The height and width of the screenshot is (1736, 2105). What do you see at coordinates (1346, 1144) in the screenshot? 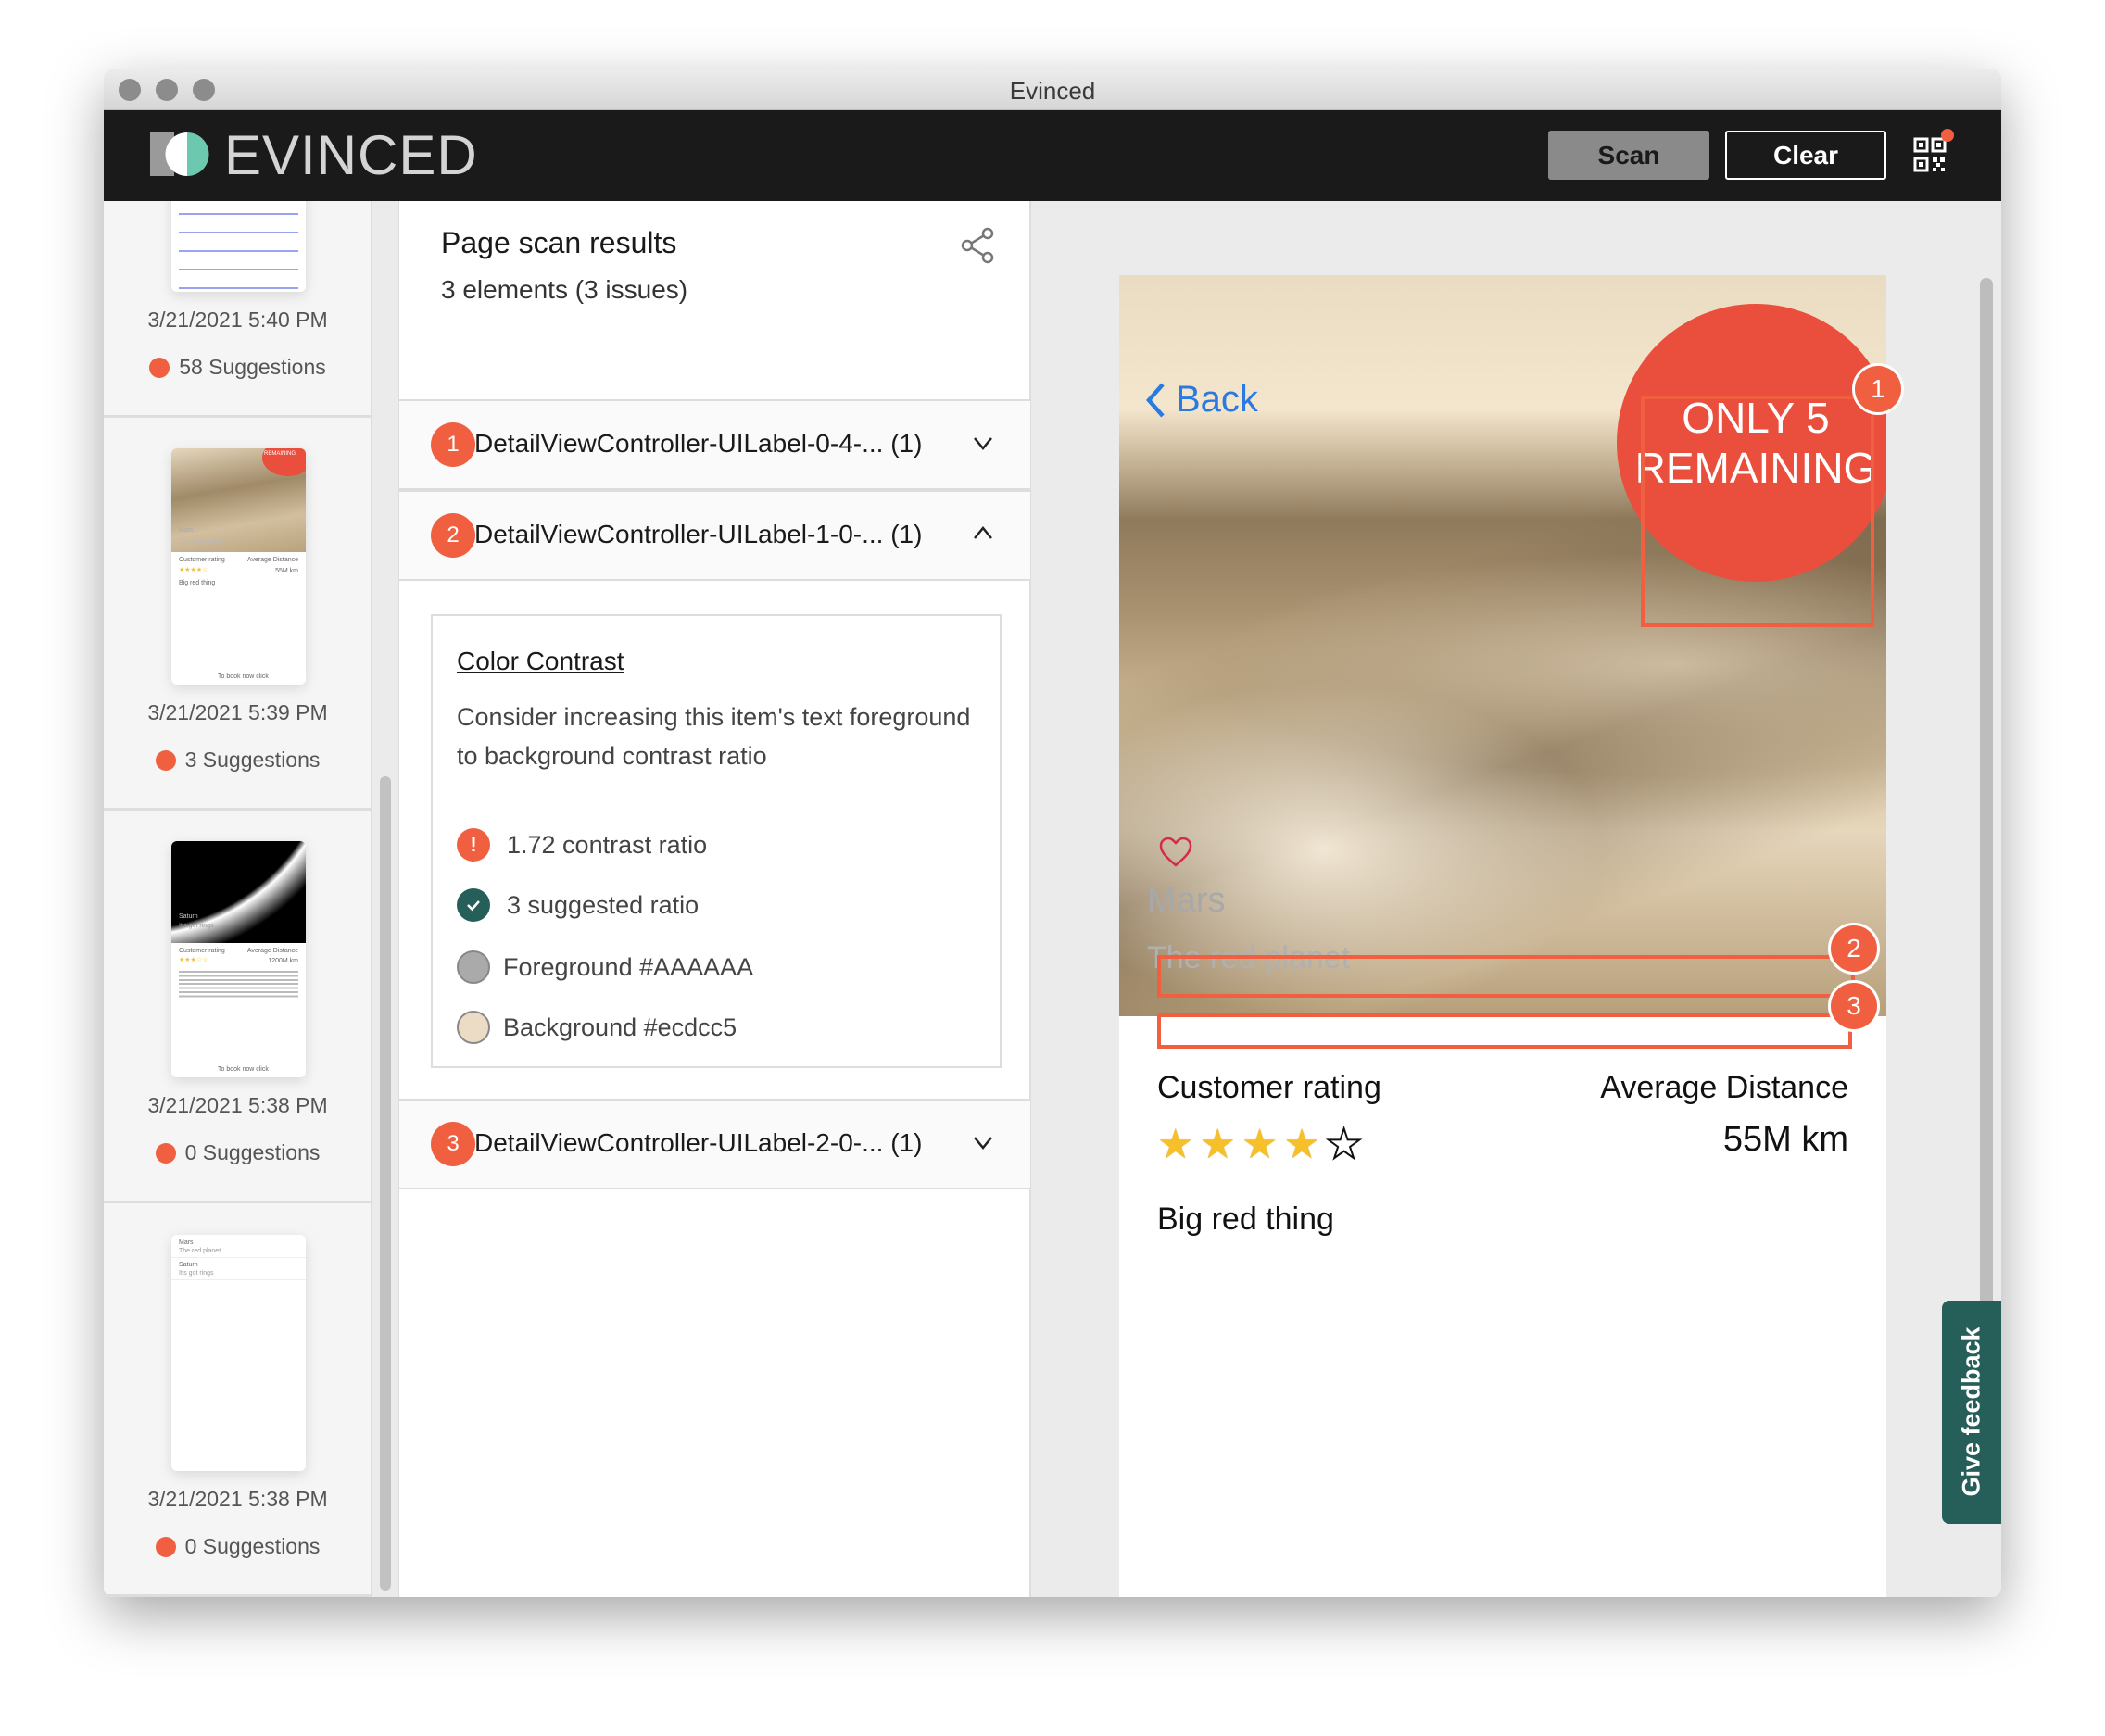
I see `star-empty-icon: ★` at bounding box center [1346, 1144].